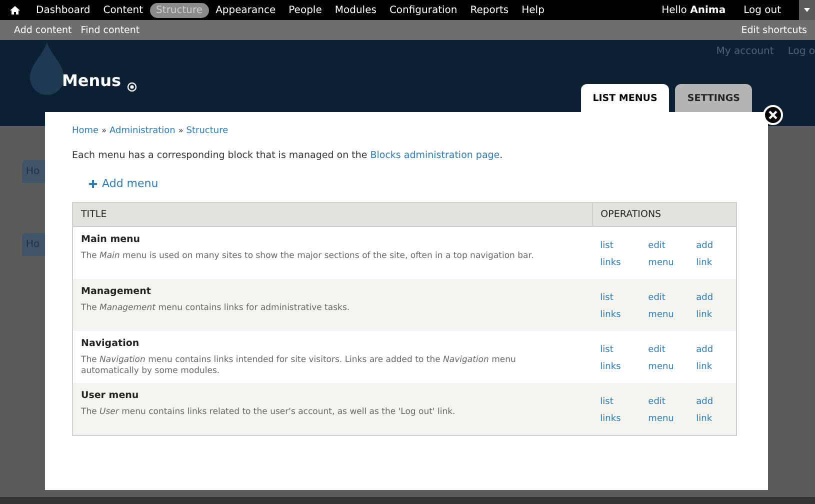 This screenshot has width=815, height=504. What do you see at coordinates (111, 239) in the screenshot?
I see `menu-title: Main menu` at bounding box center [111, 239].